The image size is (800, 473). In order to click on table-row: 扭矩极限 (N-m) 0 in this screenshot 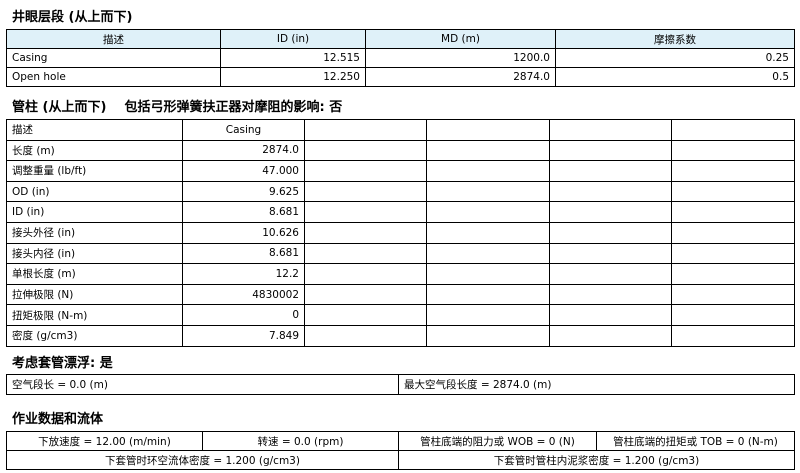, I will do `click(400, 315)`.